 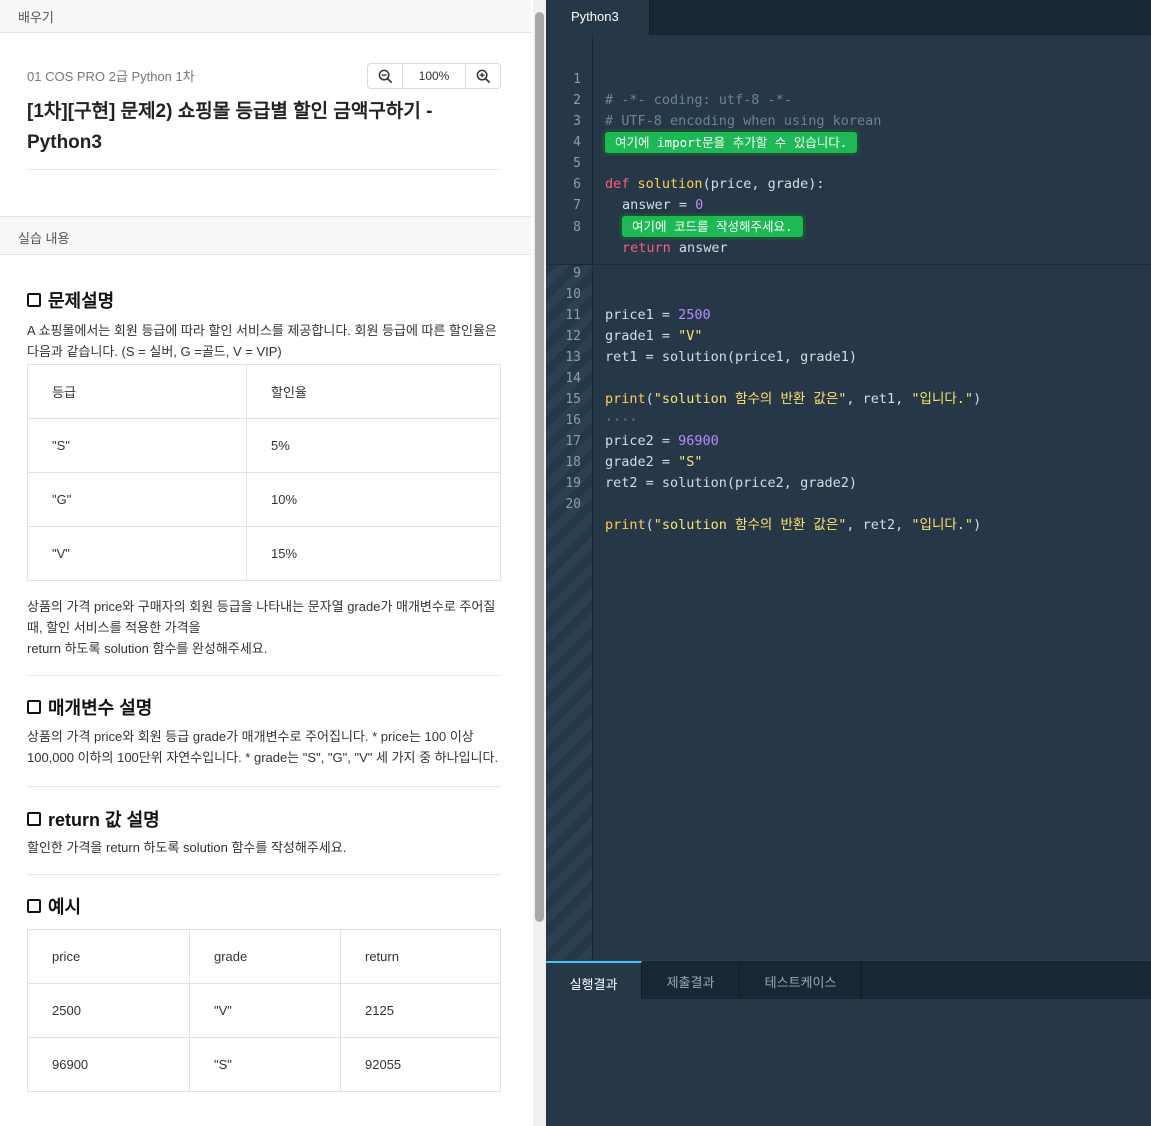 What do you see at coordinates (420, 1010) in the screenshot?
I see `table-cell: 2125` at bounding box center [420, 1010].